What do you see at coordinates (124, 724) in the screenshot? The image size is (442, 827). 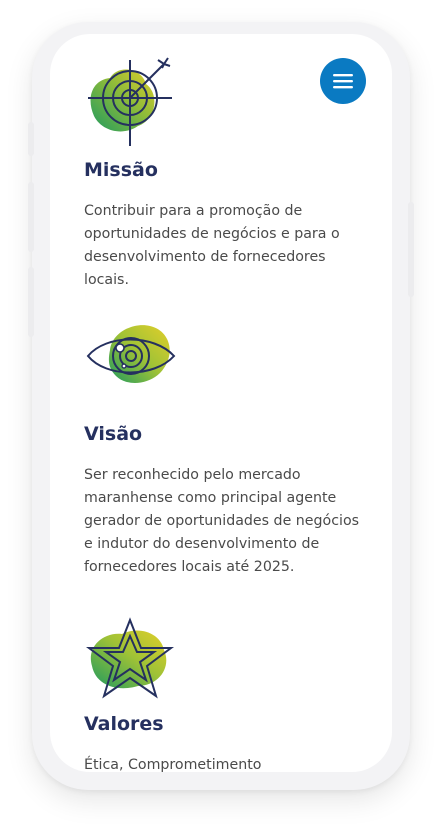 I see `section-title: Valores` at bounding box center [124, 724].